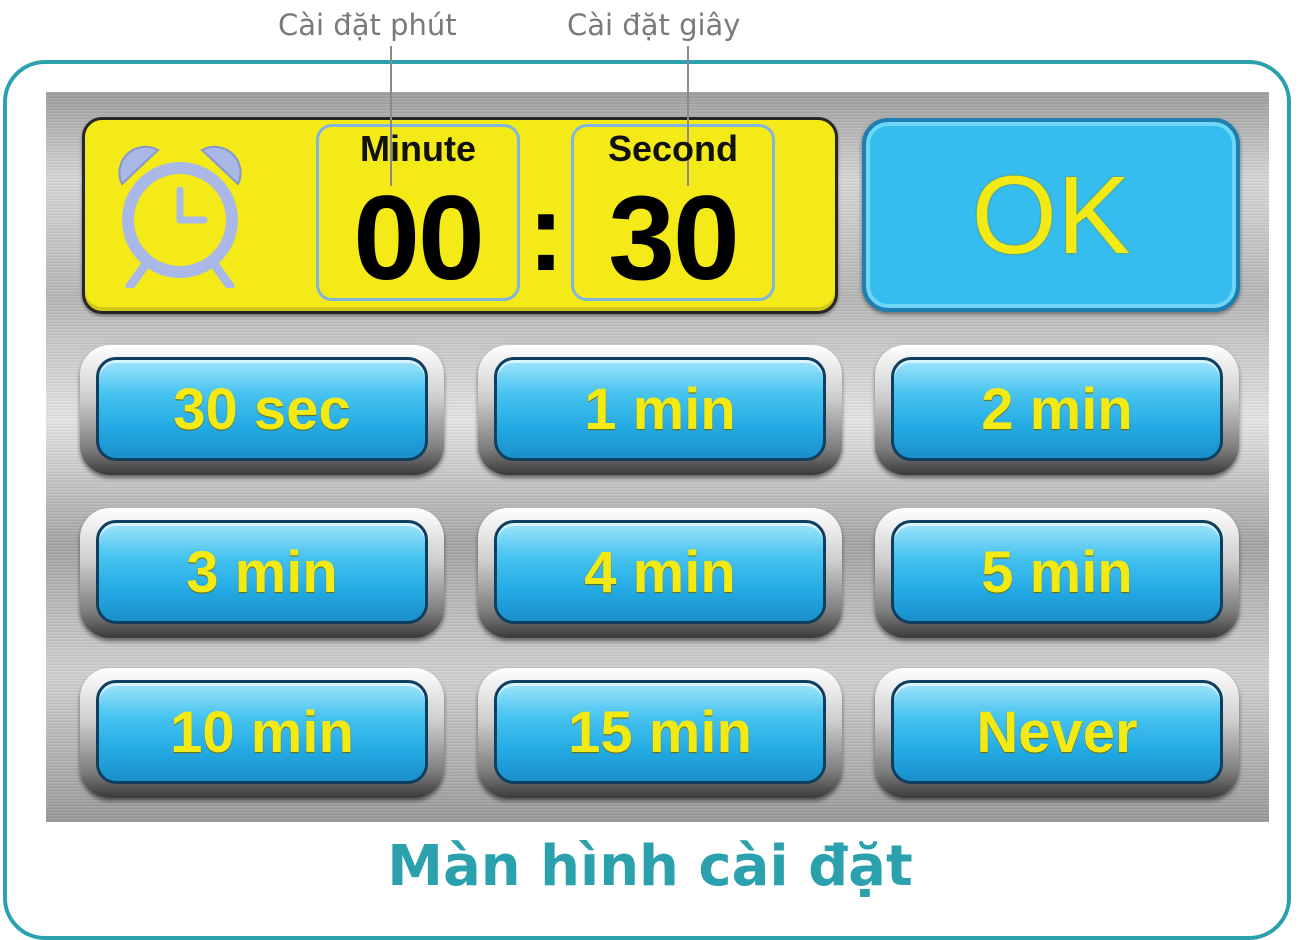 This screenshot has height=940, width=1300. I want to click on preset-2-min-button: 2 min, so click(1057, 410).